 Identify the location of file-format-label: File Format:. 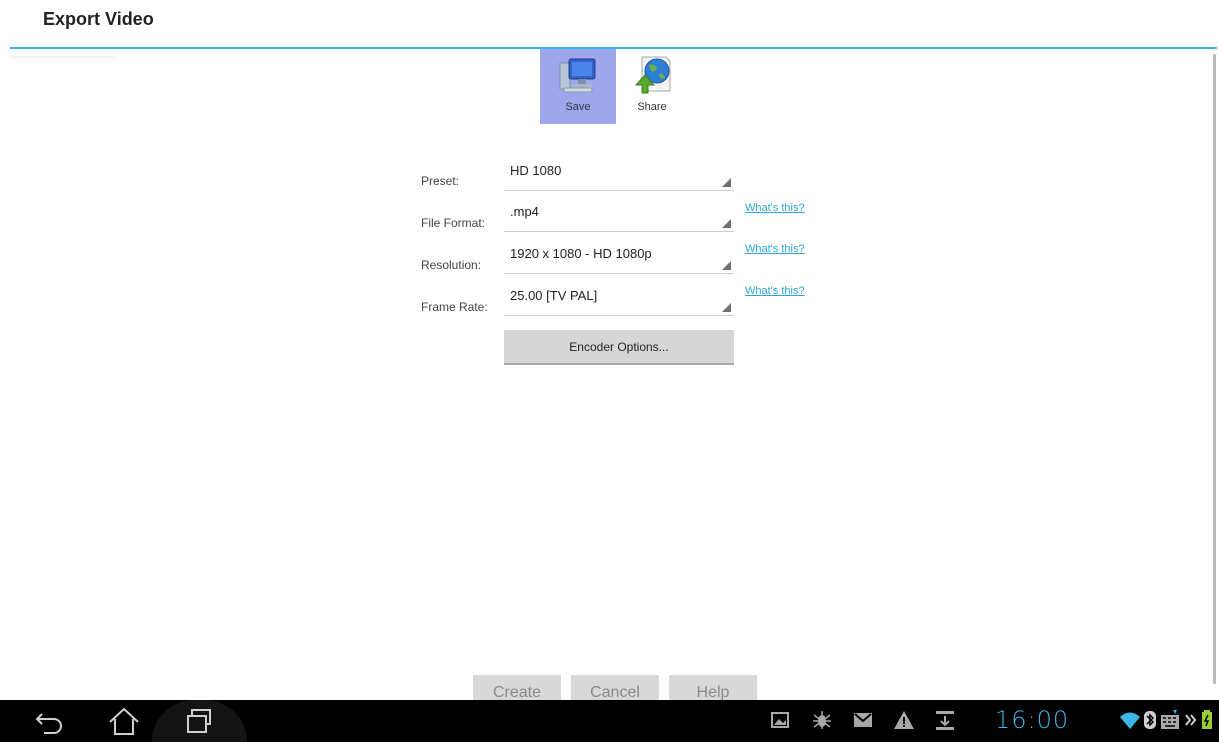
(453, 223).